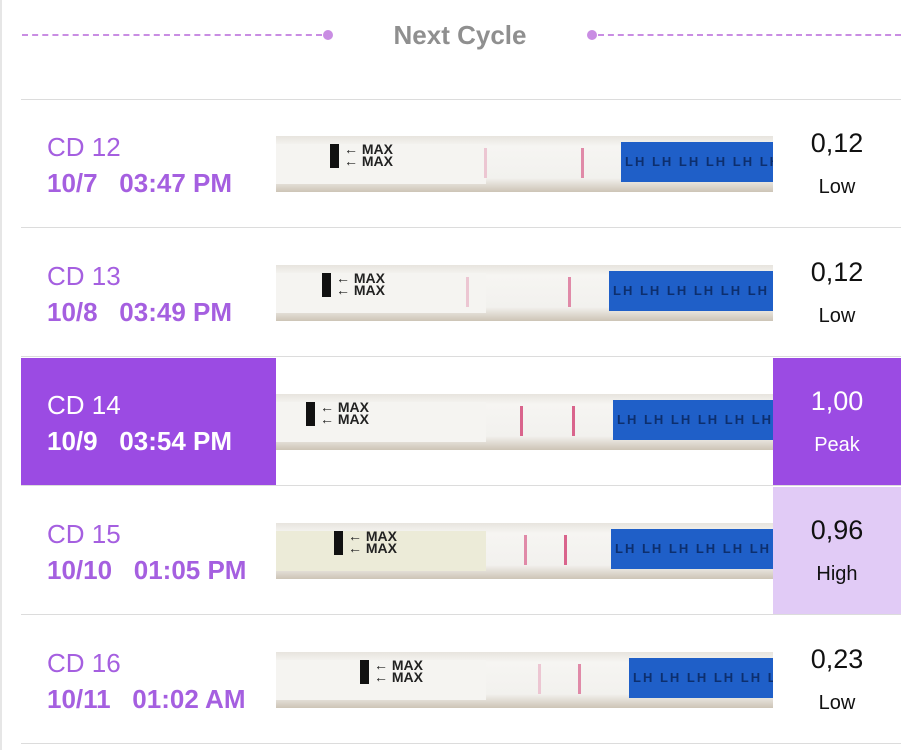 Image resolution: width=921 pixels, height=750 pixels. I want to click on test-datetime: 10/8 03:49 PM, so click(139, 312).